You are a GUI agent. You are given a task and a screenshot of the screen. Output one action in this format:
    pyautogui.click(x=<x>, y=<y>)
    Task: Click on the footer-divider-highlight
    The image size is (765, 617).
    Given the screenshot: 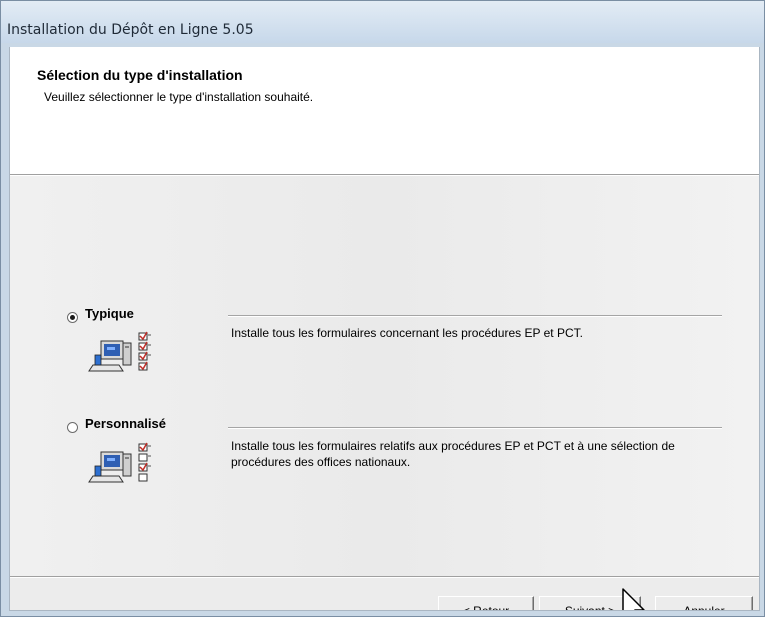 What is the action you would take?
    pyautogui.click(x=384, y=577)
    